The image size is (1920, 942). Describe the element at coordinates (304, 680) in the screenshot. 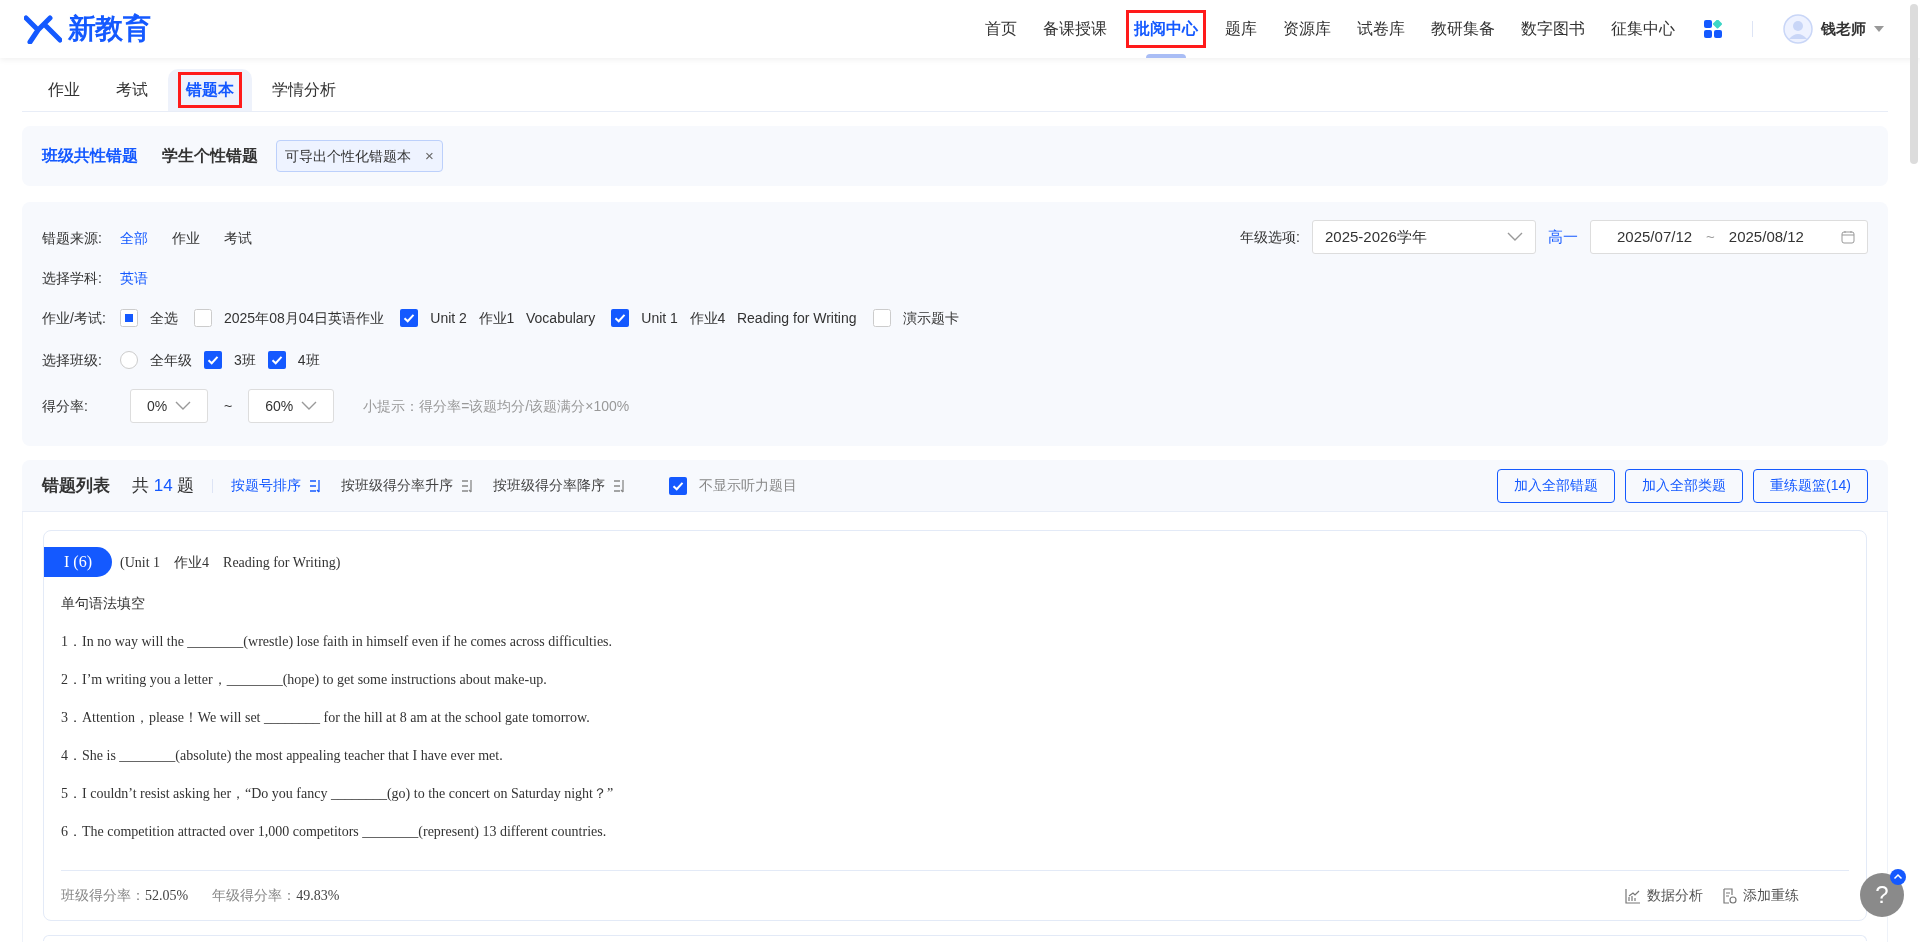

I see `question-text: 2．I’m writing you a letter，________(hope) to get some instructions about make-up.` at that location.